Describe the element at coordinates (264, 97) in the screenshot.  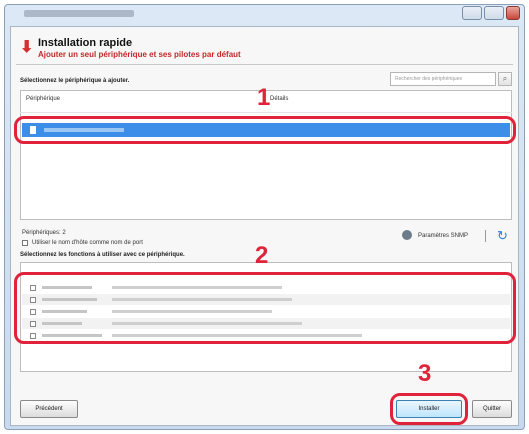
I see `annotation-number-1: 1` at that location.